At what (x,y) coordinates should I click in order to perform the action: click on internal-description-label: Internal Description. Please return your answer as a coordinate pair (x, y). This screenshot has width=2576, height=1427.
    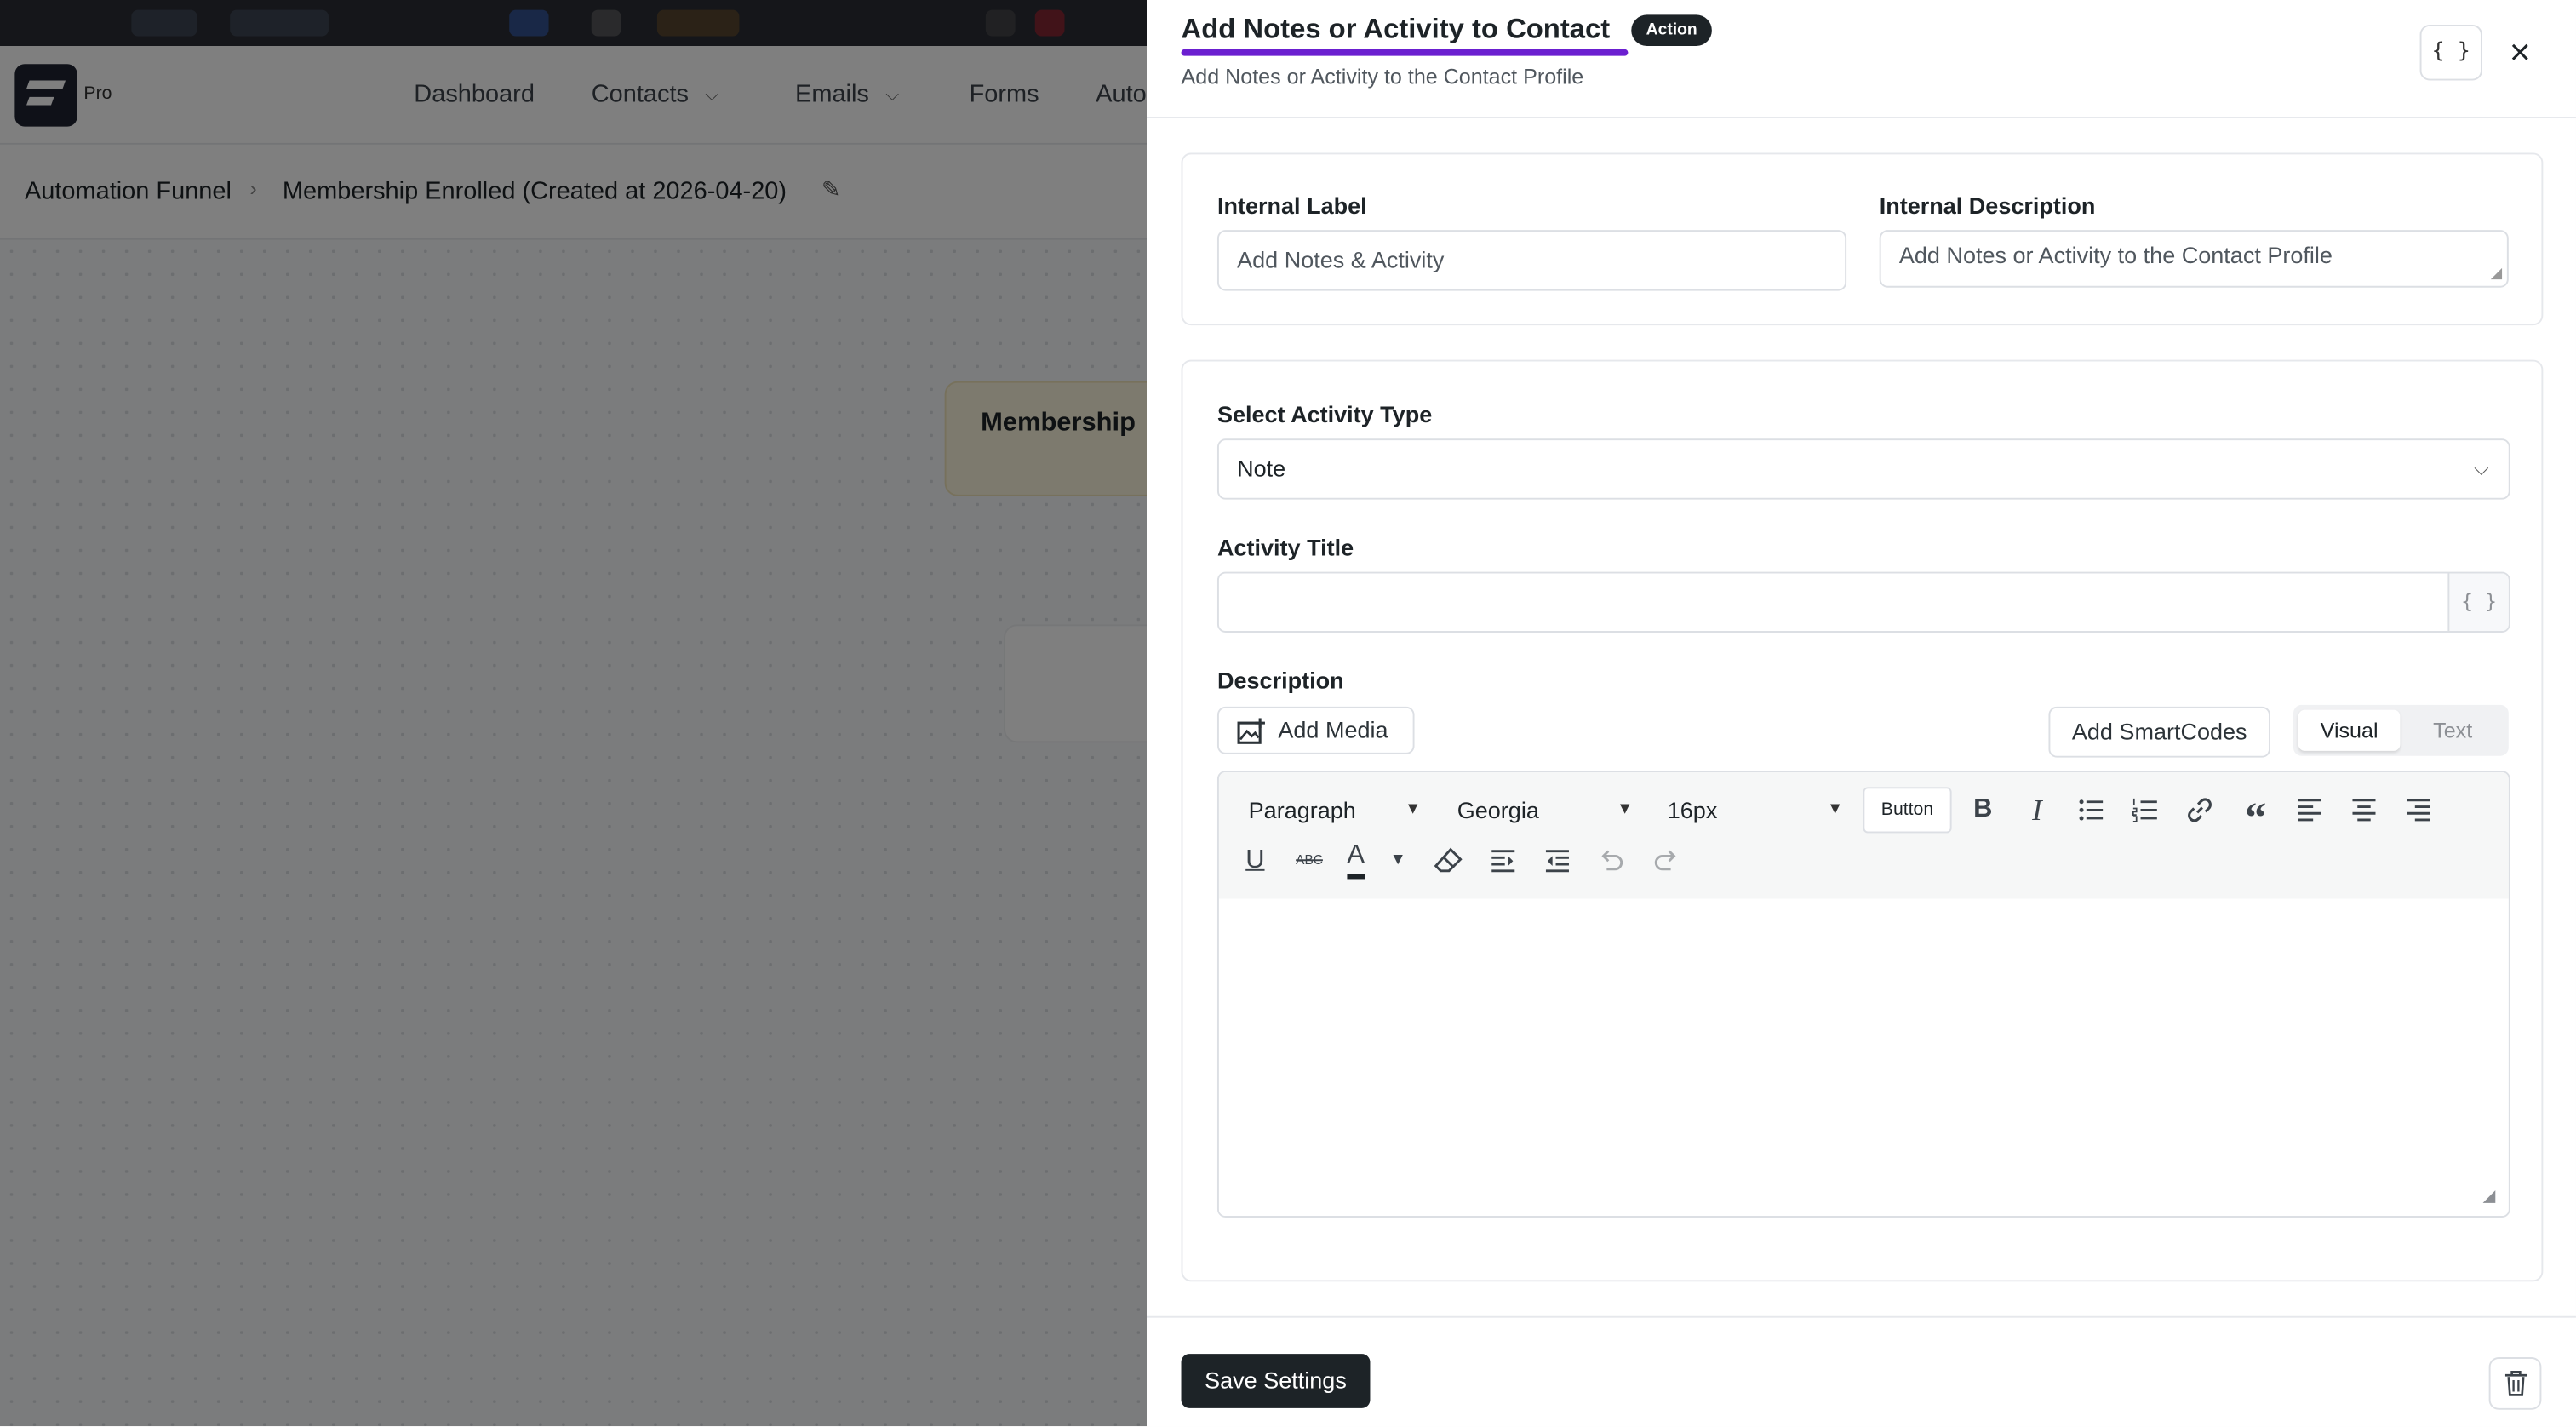
    Looking at the image, I should click on (1987, 205).